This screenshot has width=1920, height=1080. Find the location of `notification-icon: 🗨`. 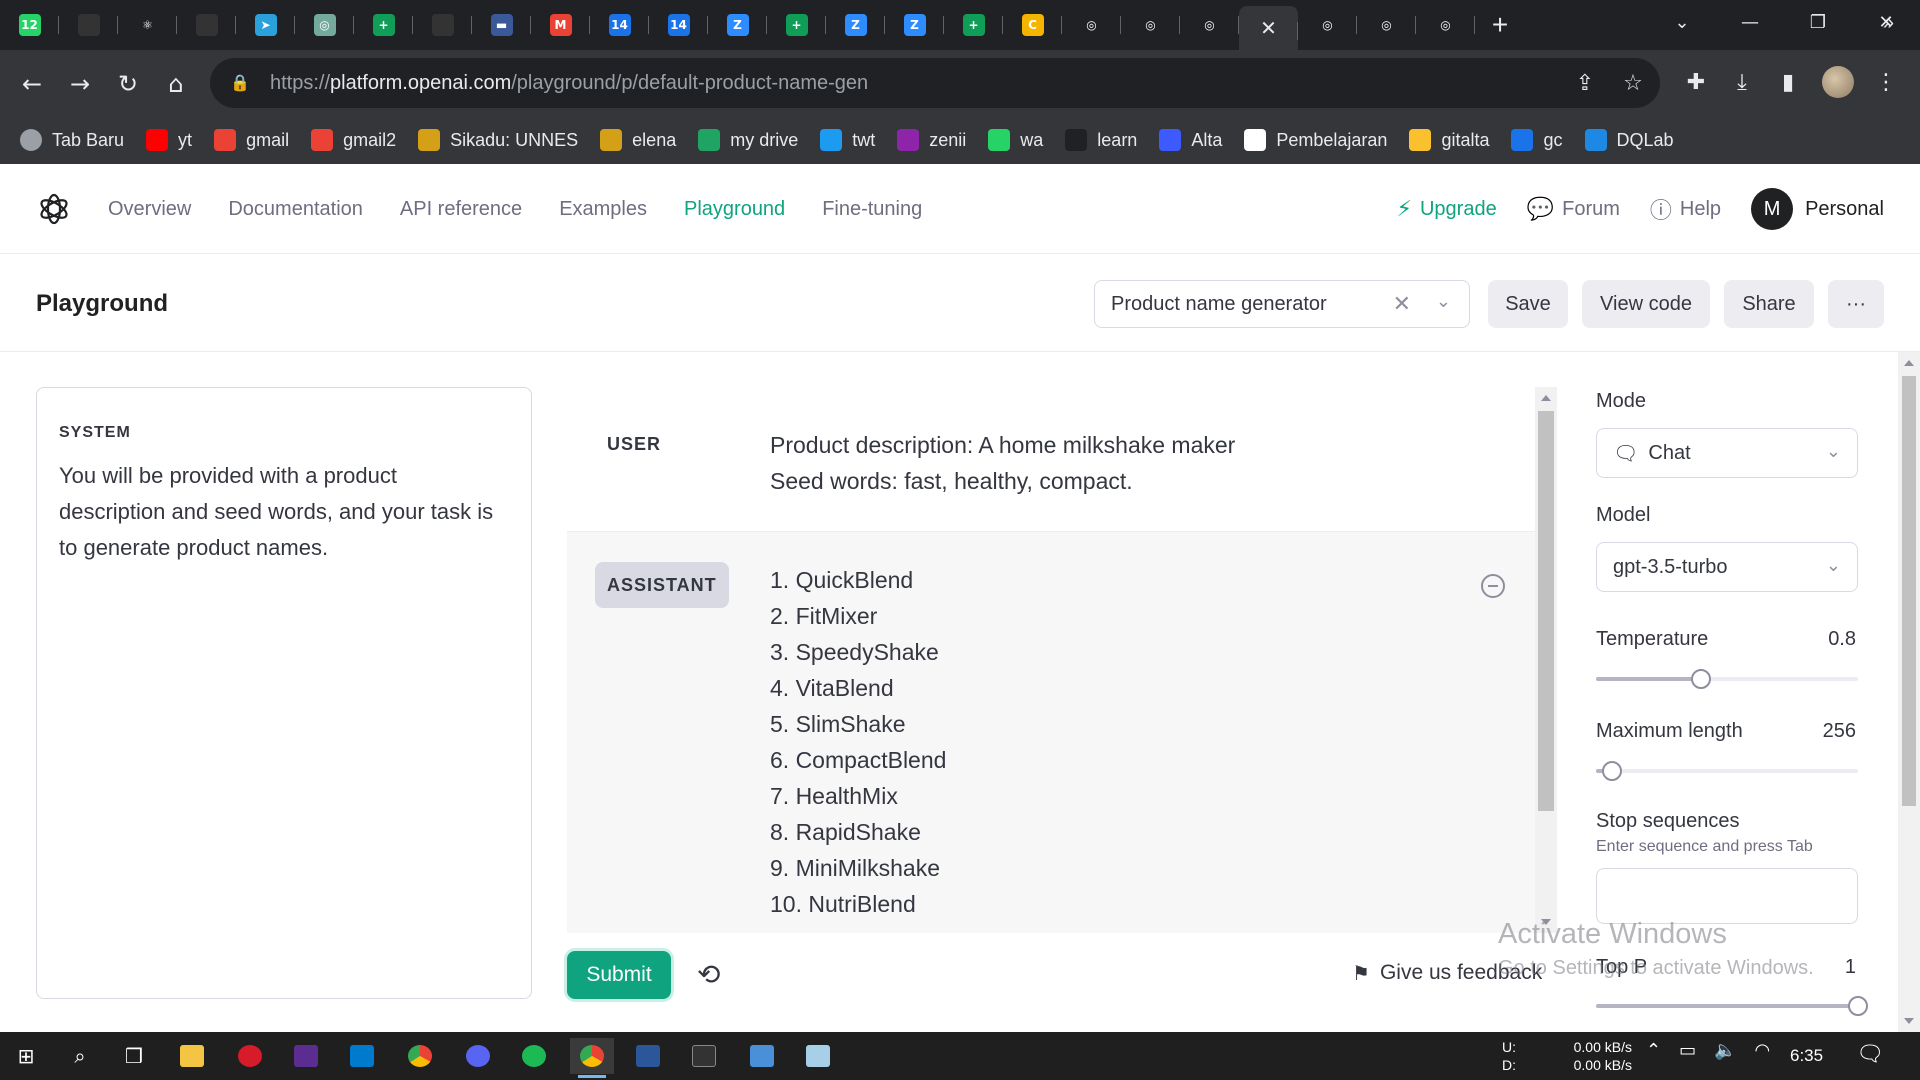

notification-icon: 🗨 is located at coordinates (1870, 1054).